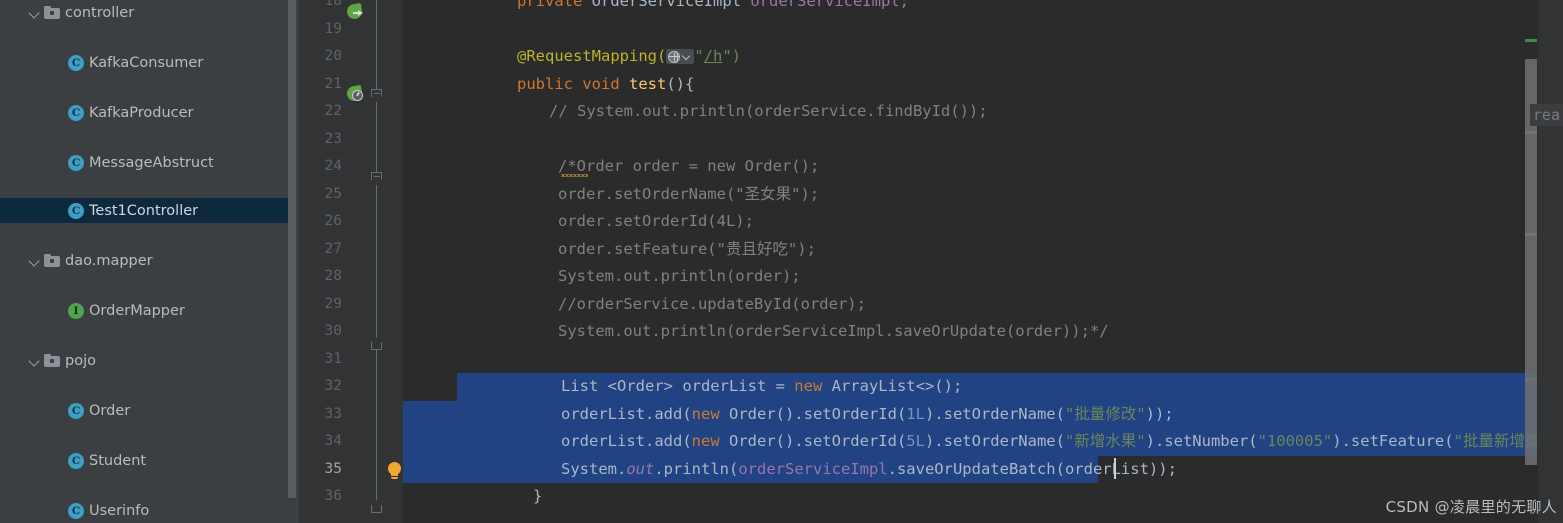 This screenshot has height=523, width=1563. Describe the element at coordinates (1032, 468) in the screenshot. I see `stmt-tail: .saveOrUpdateBatch(orderList));` at that location.